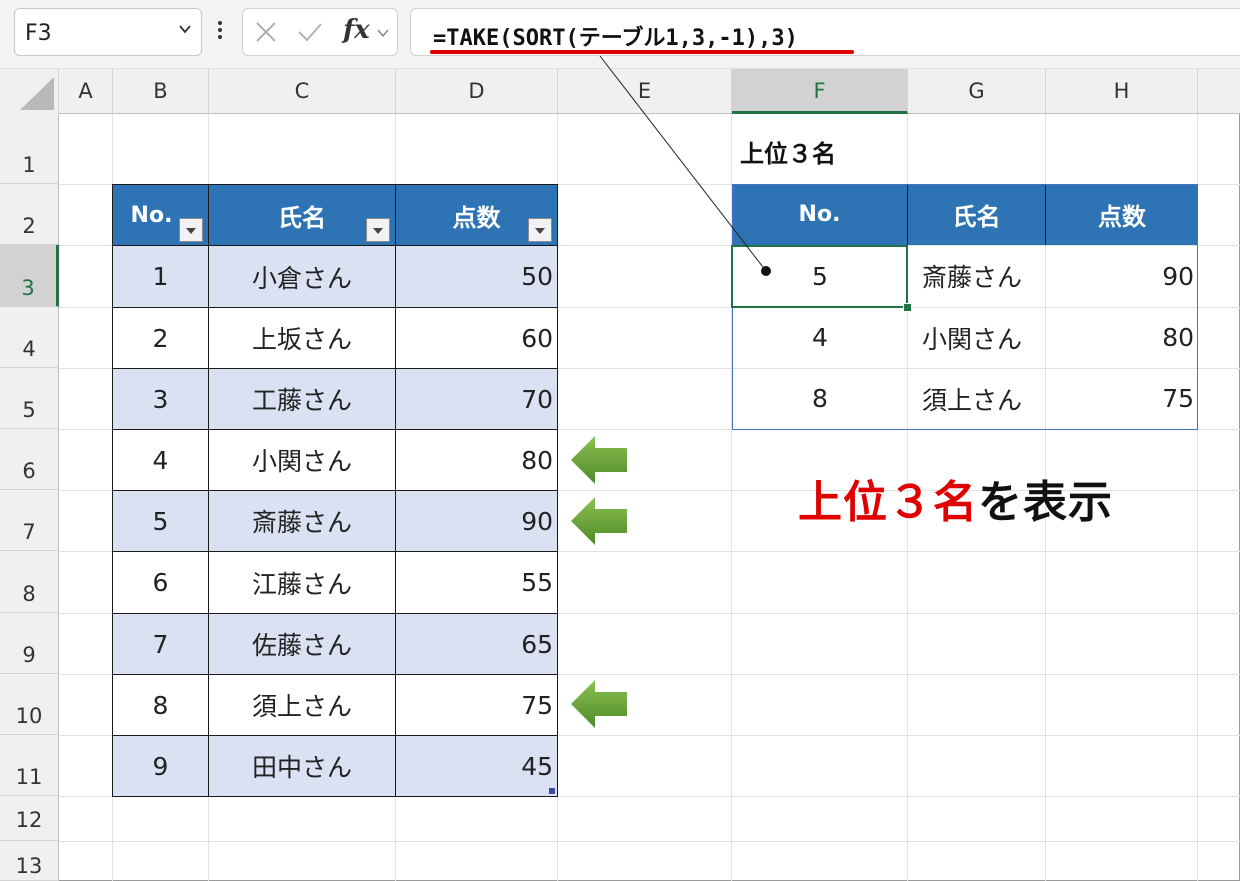  I want to click on result-cell: 80, so click(1122, 337).